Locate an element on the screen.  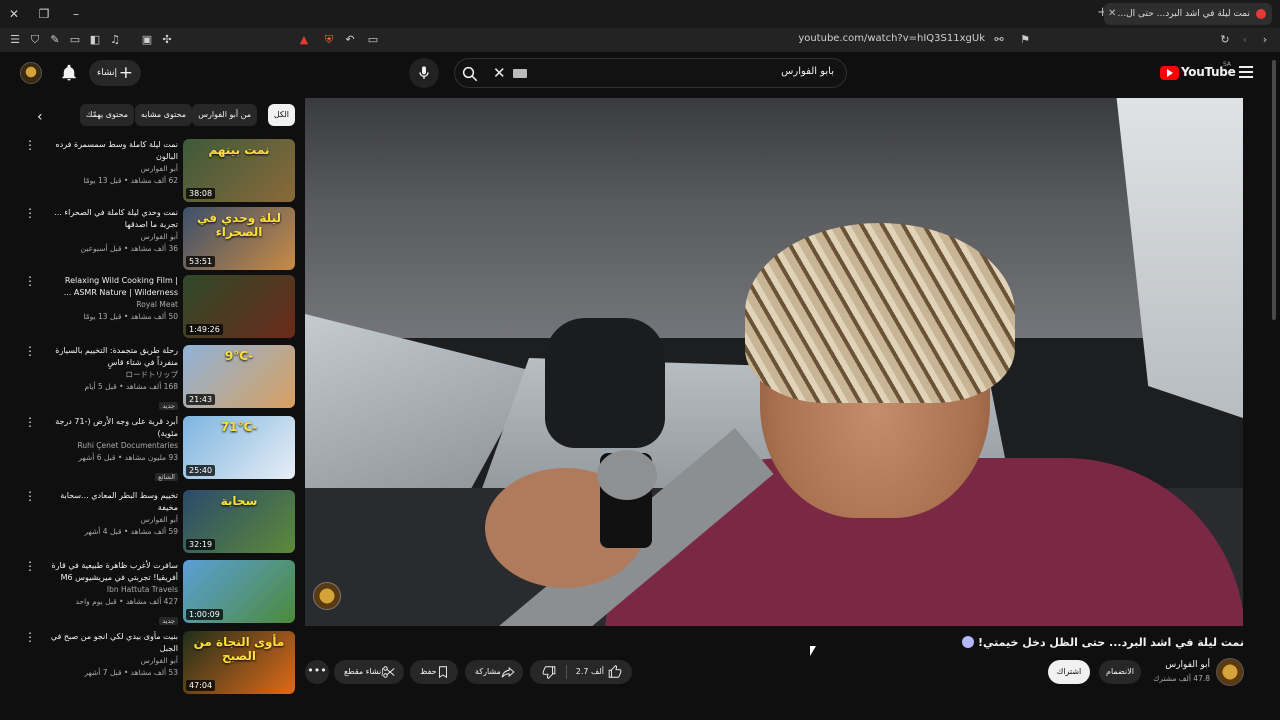
more-actions-button: ••• is located at coordinates (317, 672).